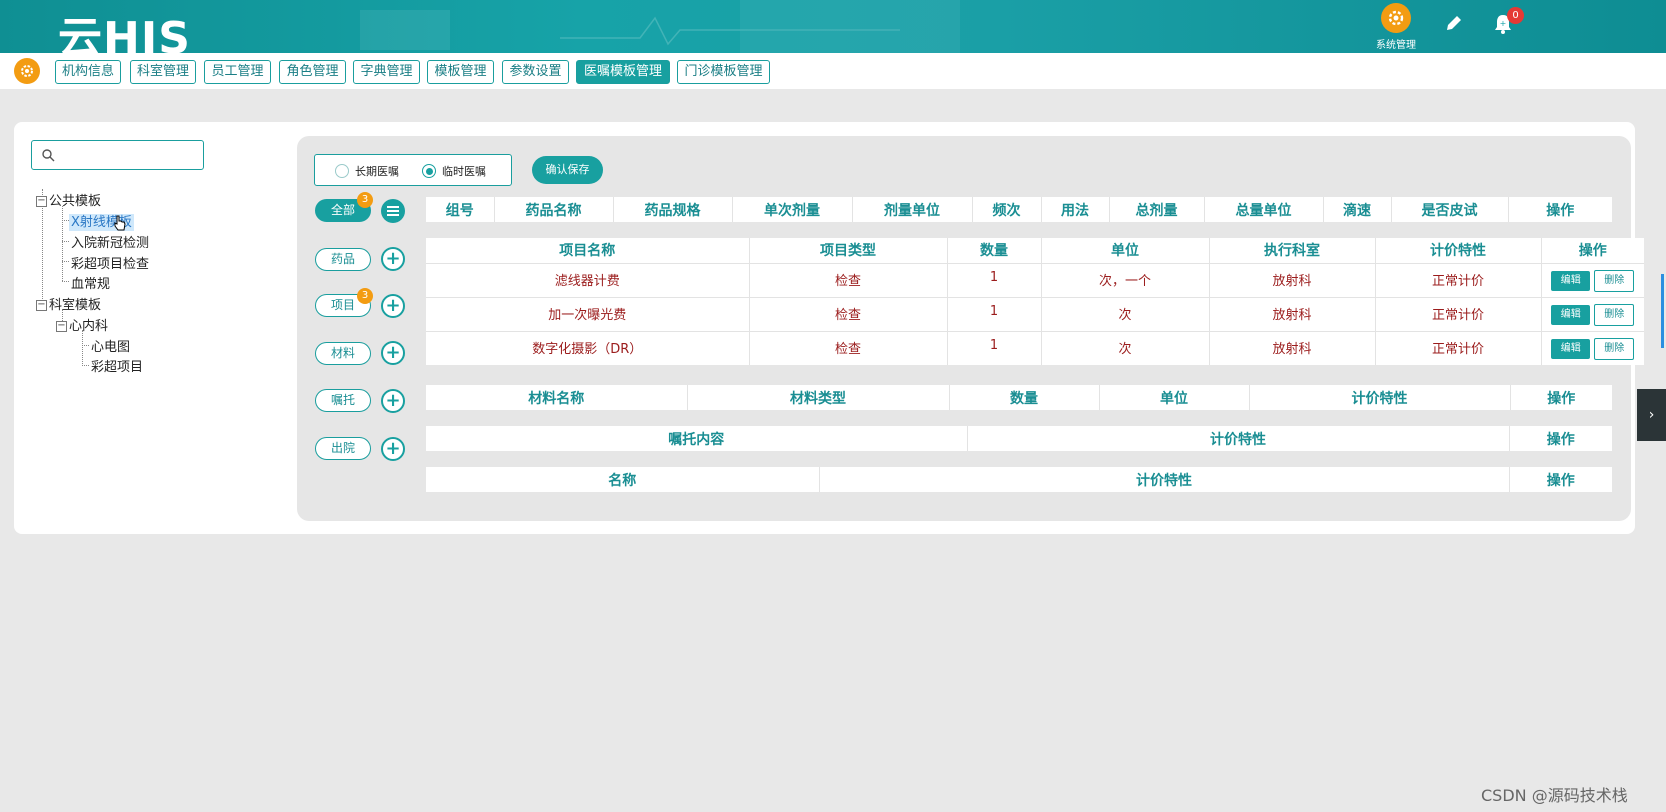 The image size is (1666, 812). What do you see at coordinates (386, 72) in the screenshot?
I see `tab-dict-mgmt: 字典管理` at bounding box center [386, 72].